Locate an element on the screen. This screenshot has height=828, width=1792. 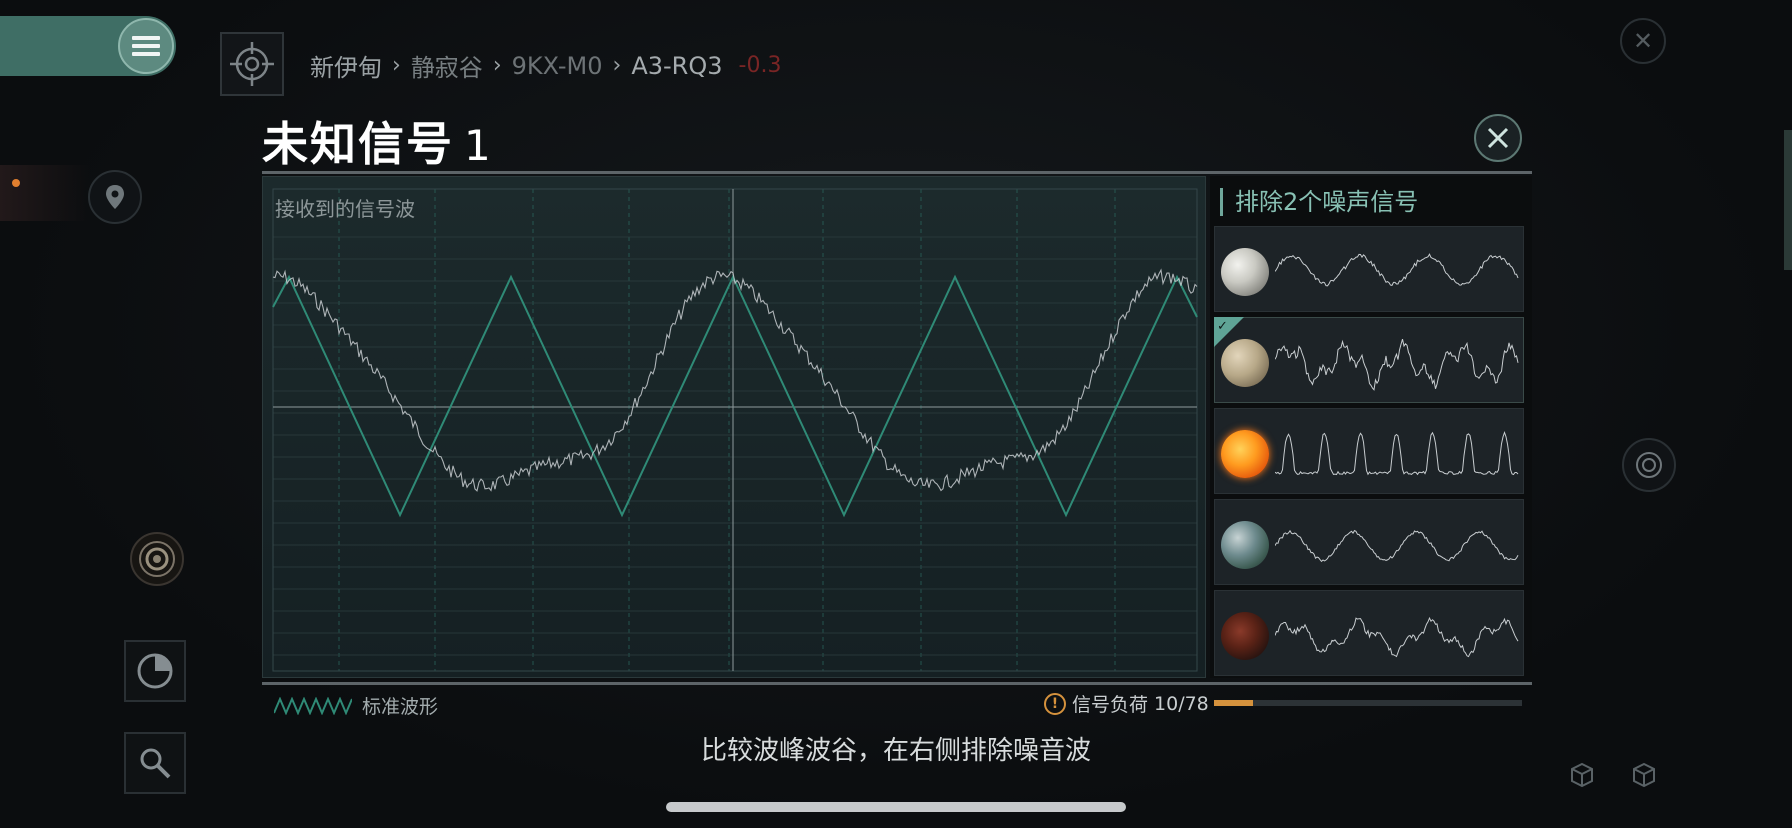
instruction-hint: 比较波峰波谷，在右侧排除噪音波 is located at coordinates (896, 748).